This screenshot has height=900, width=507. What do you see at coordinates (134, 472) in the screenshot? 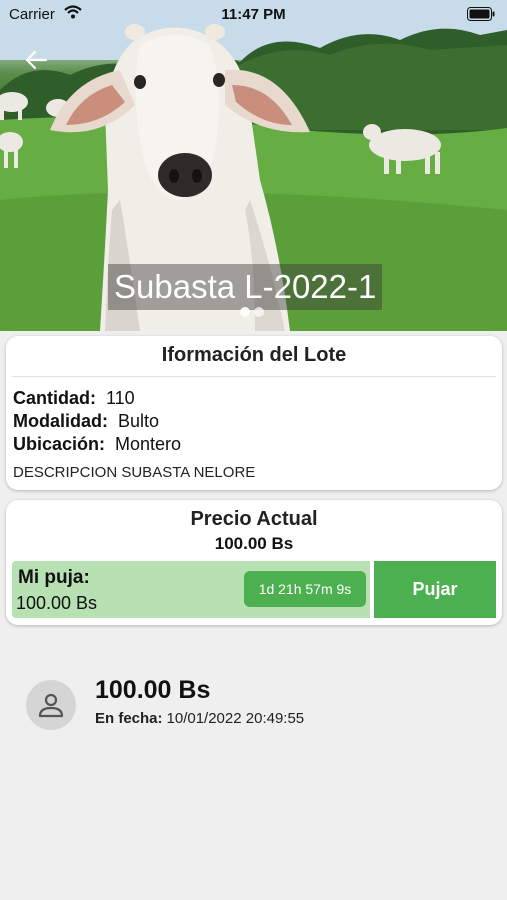
I see `lot-description: DESCRIPCION SUBASTA NELORE` at bounding box center [134, 472].